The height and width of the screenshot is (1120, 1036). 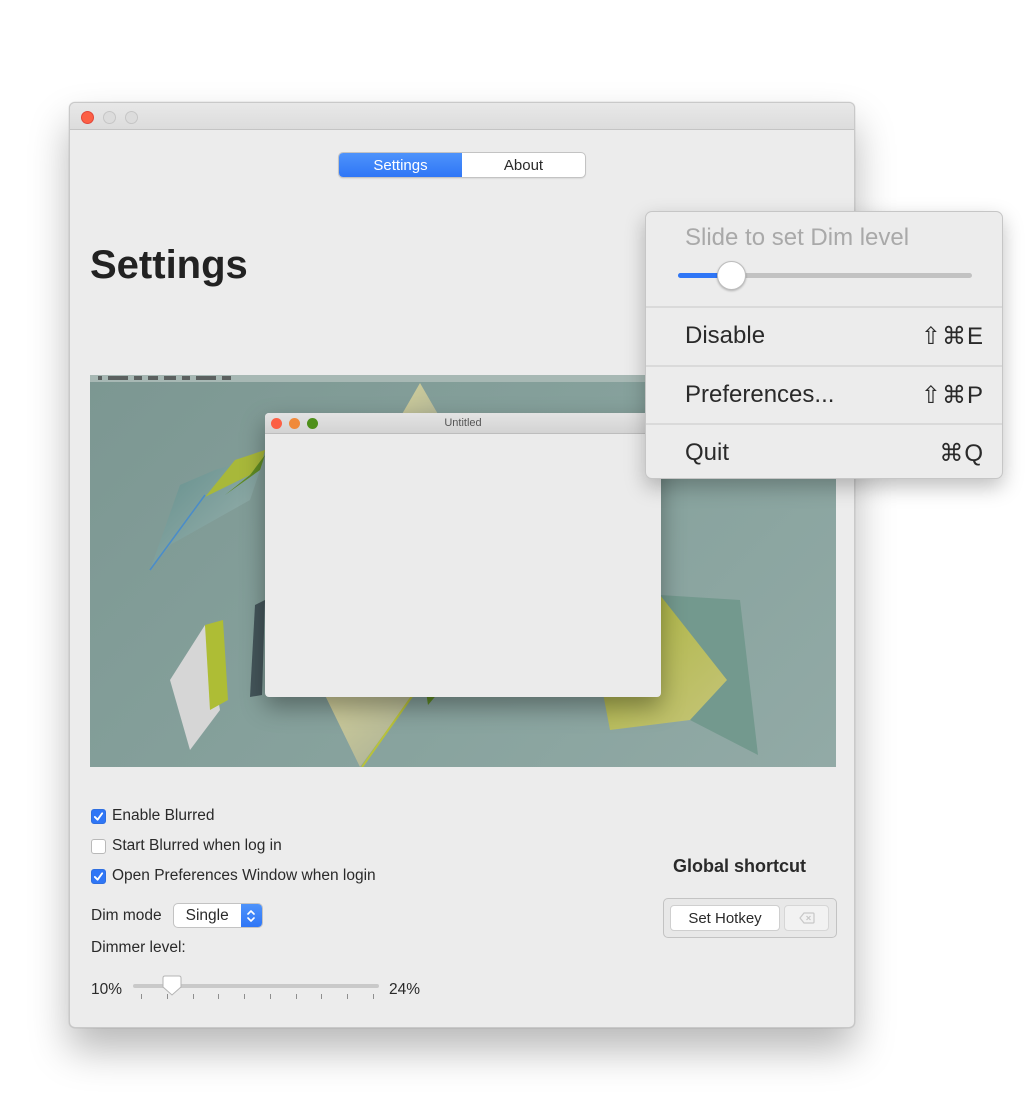 I want to click on delete-left-icon, so click(x=806, y=918).